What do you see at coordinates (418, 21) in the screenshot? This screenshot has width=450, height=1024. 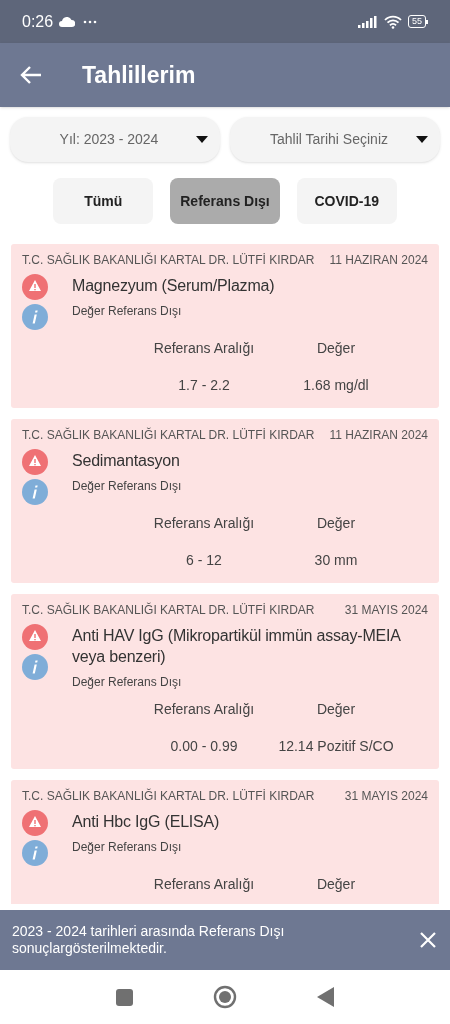 I see `battery-icon: 55` at bounding box center [418, 21].